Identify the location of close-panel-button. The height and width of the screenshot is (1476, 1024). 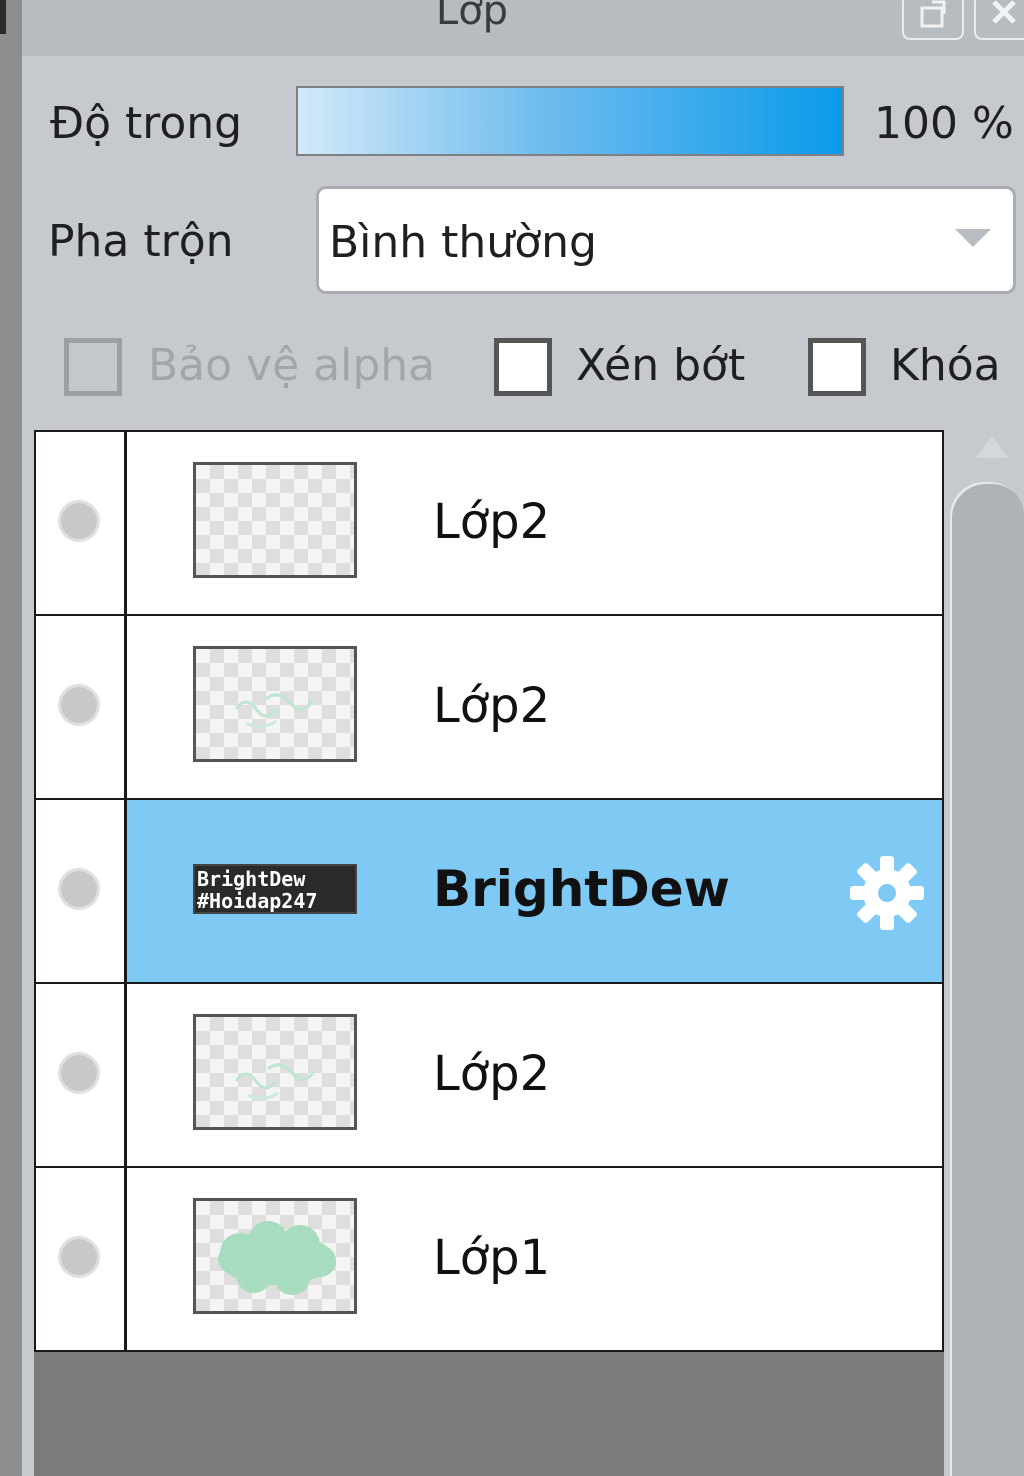
(999, 20).